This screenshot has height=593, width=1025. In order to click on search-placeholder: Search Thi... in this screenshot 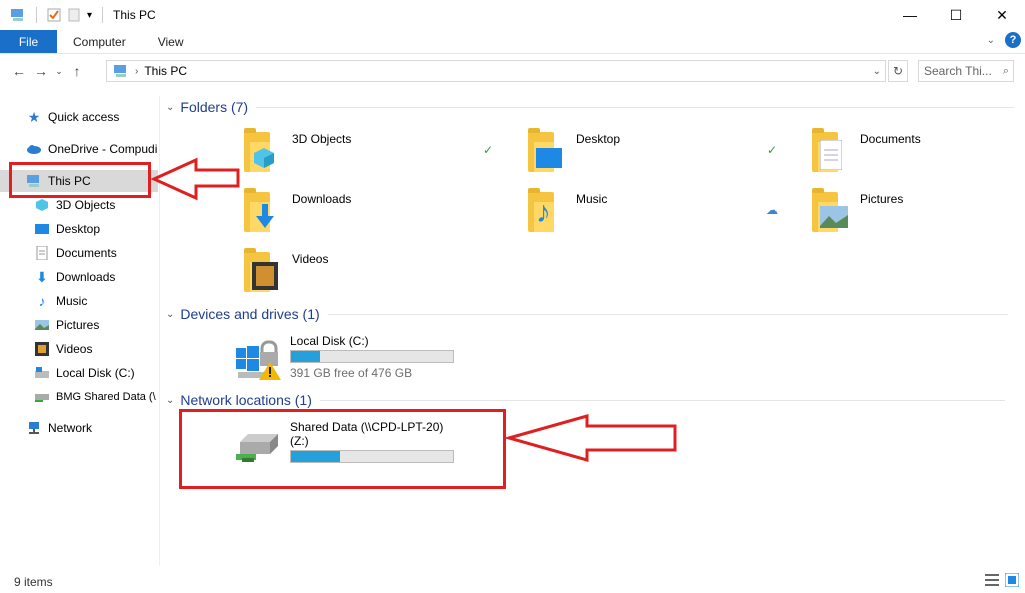, I will do `click(958, 71)`.